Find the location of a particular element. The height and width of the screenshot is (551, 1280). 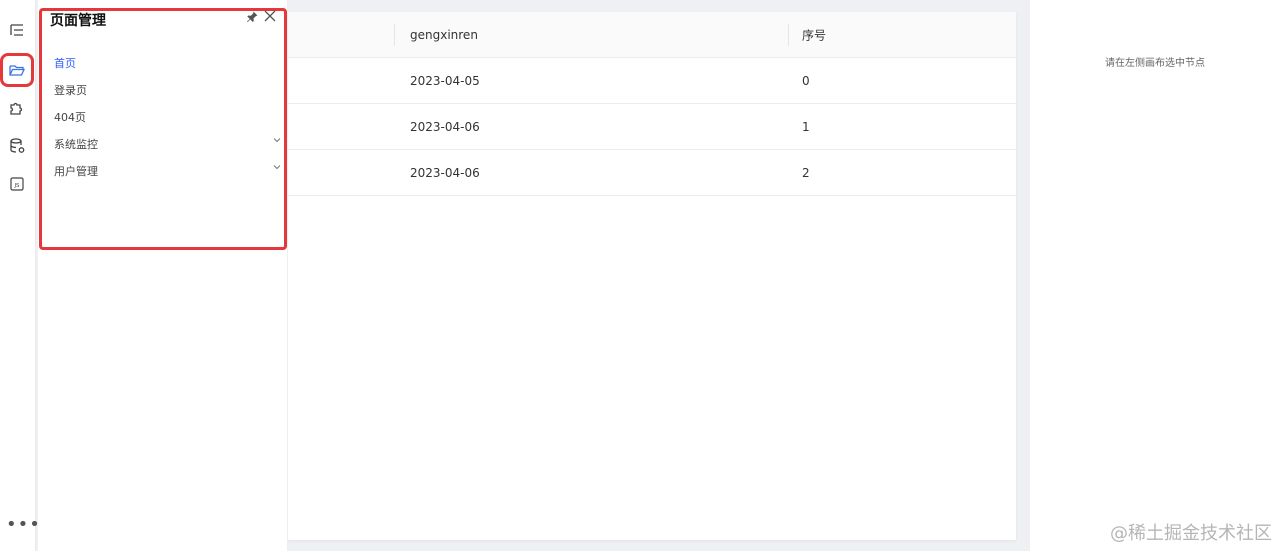

page-item-login: 登录页 is located at coordinates (70, 90).